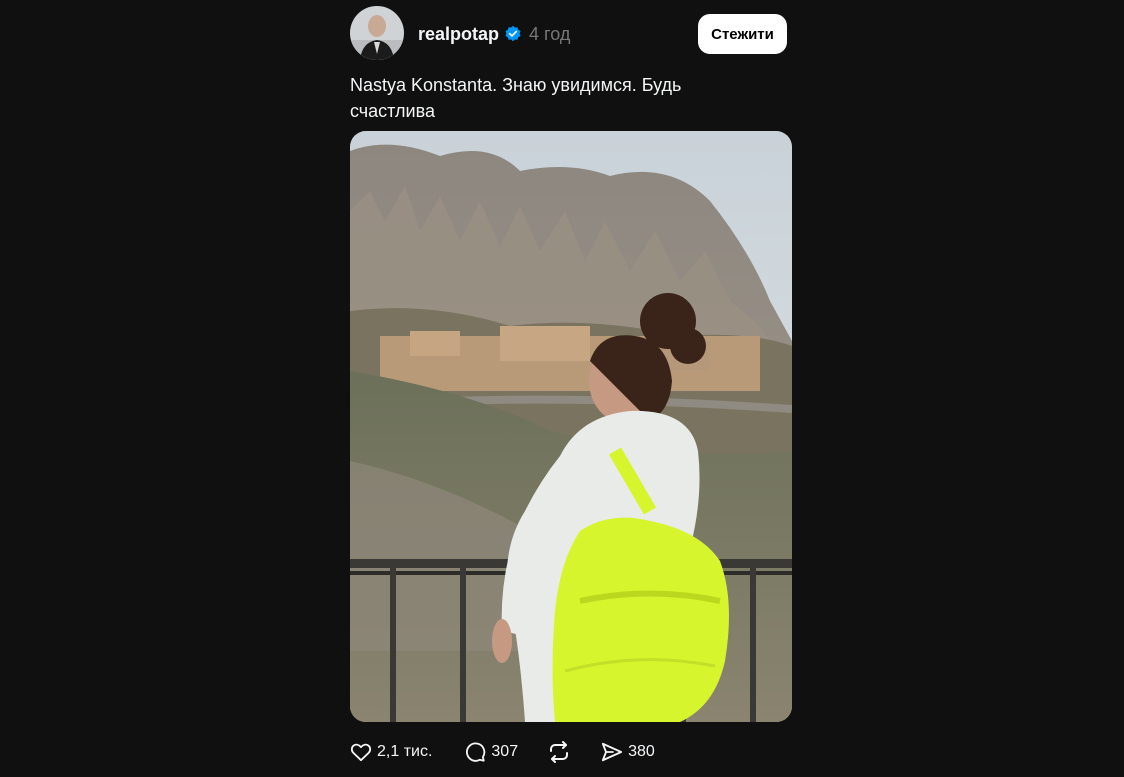 Image resolution: width=1124 pixels, height=777 pixels. I want to click on share-button: 380, so click(628, 752).